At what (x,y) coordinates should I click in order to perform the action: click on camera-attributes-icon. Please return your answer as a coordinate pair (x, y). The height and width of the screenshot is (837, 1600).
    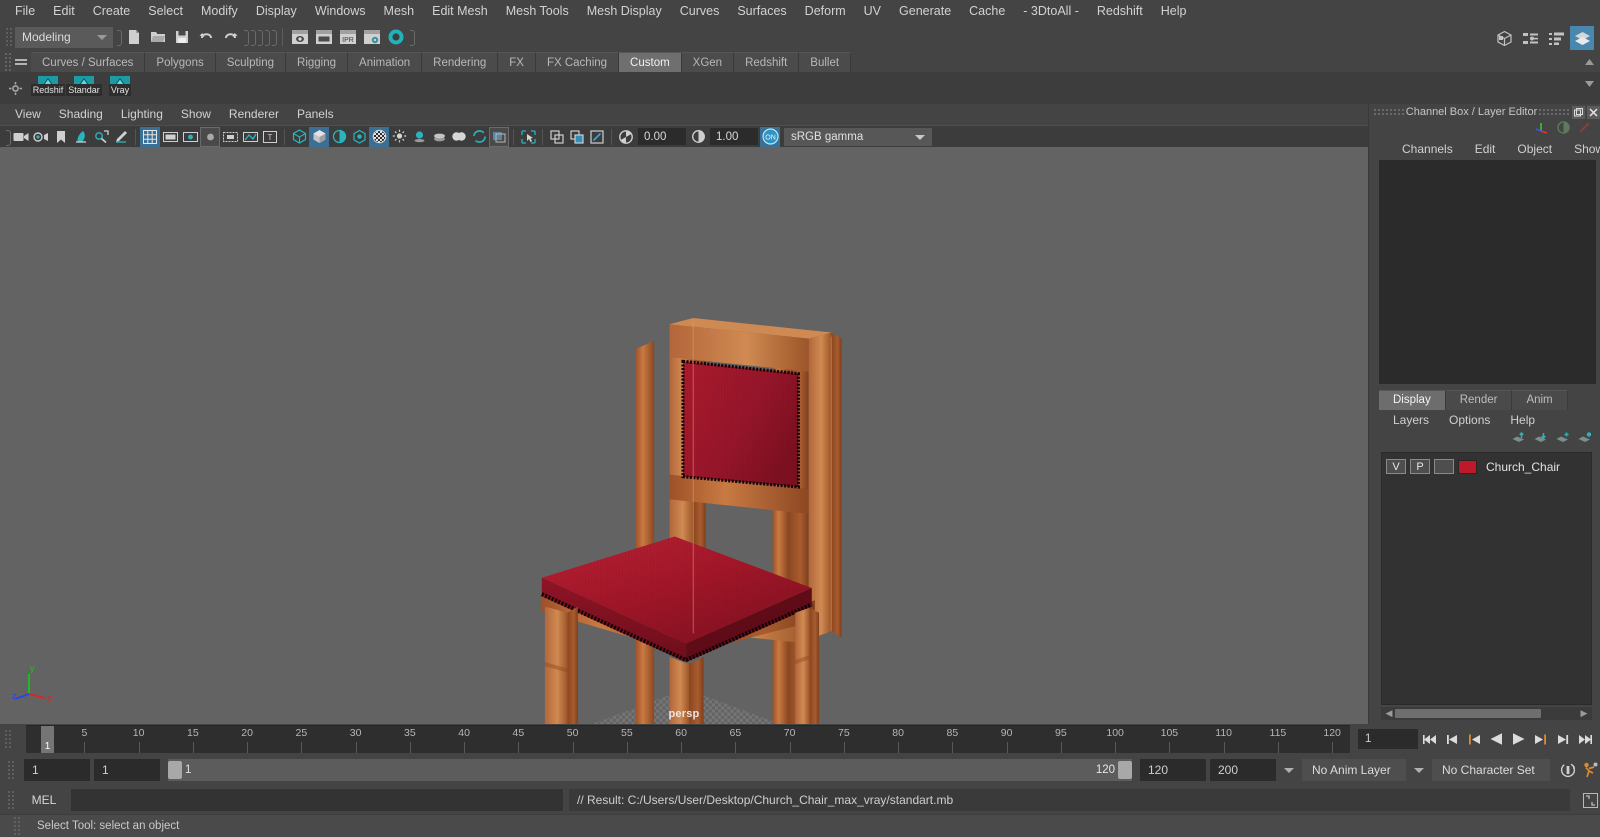
    Looking at the image, I should click on (41, 137).